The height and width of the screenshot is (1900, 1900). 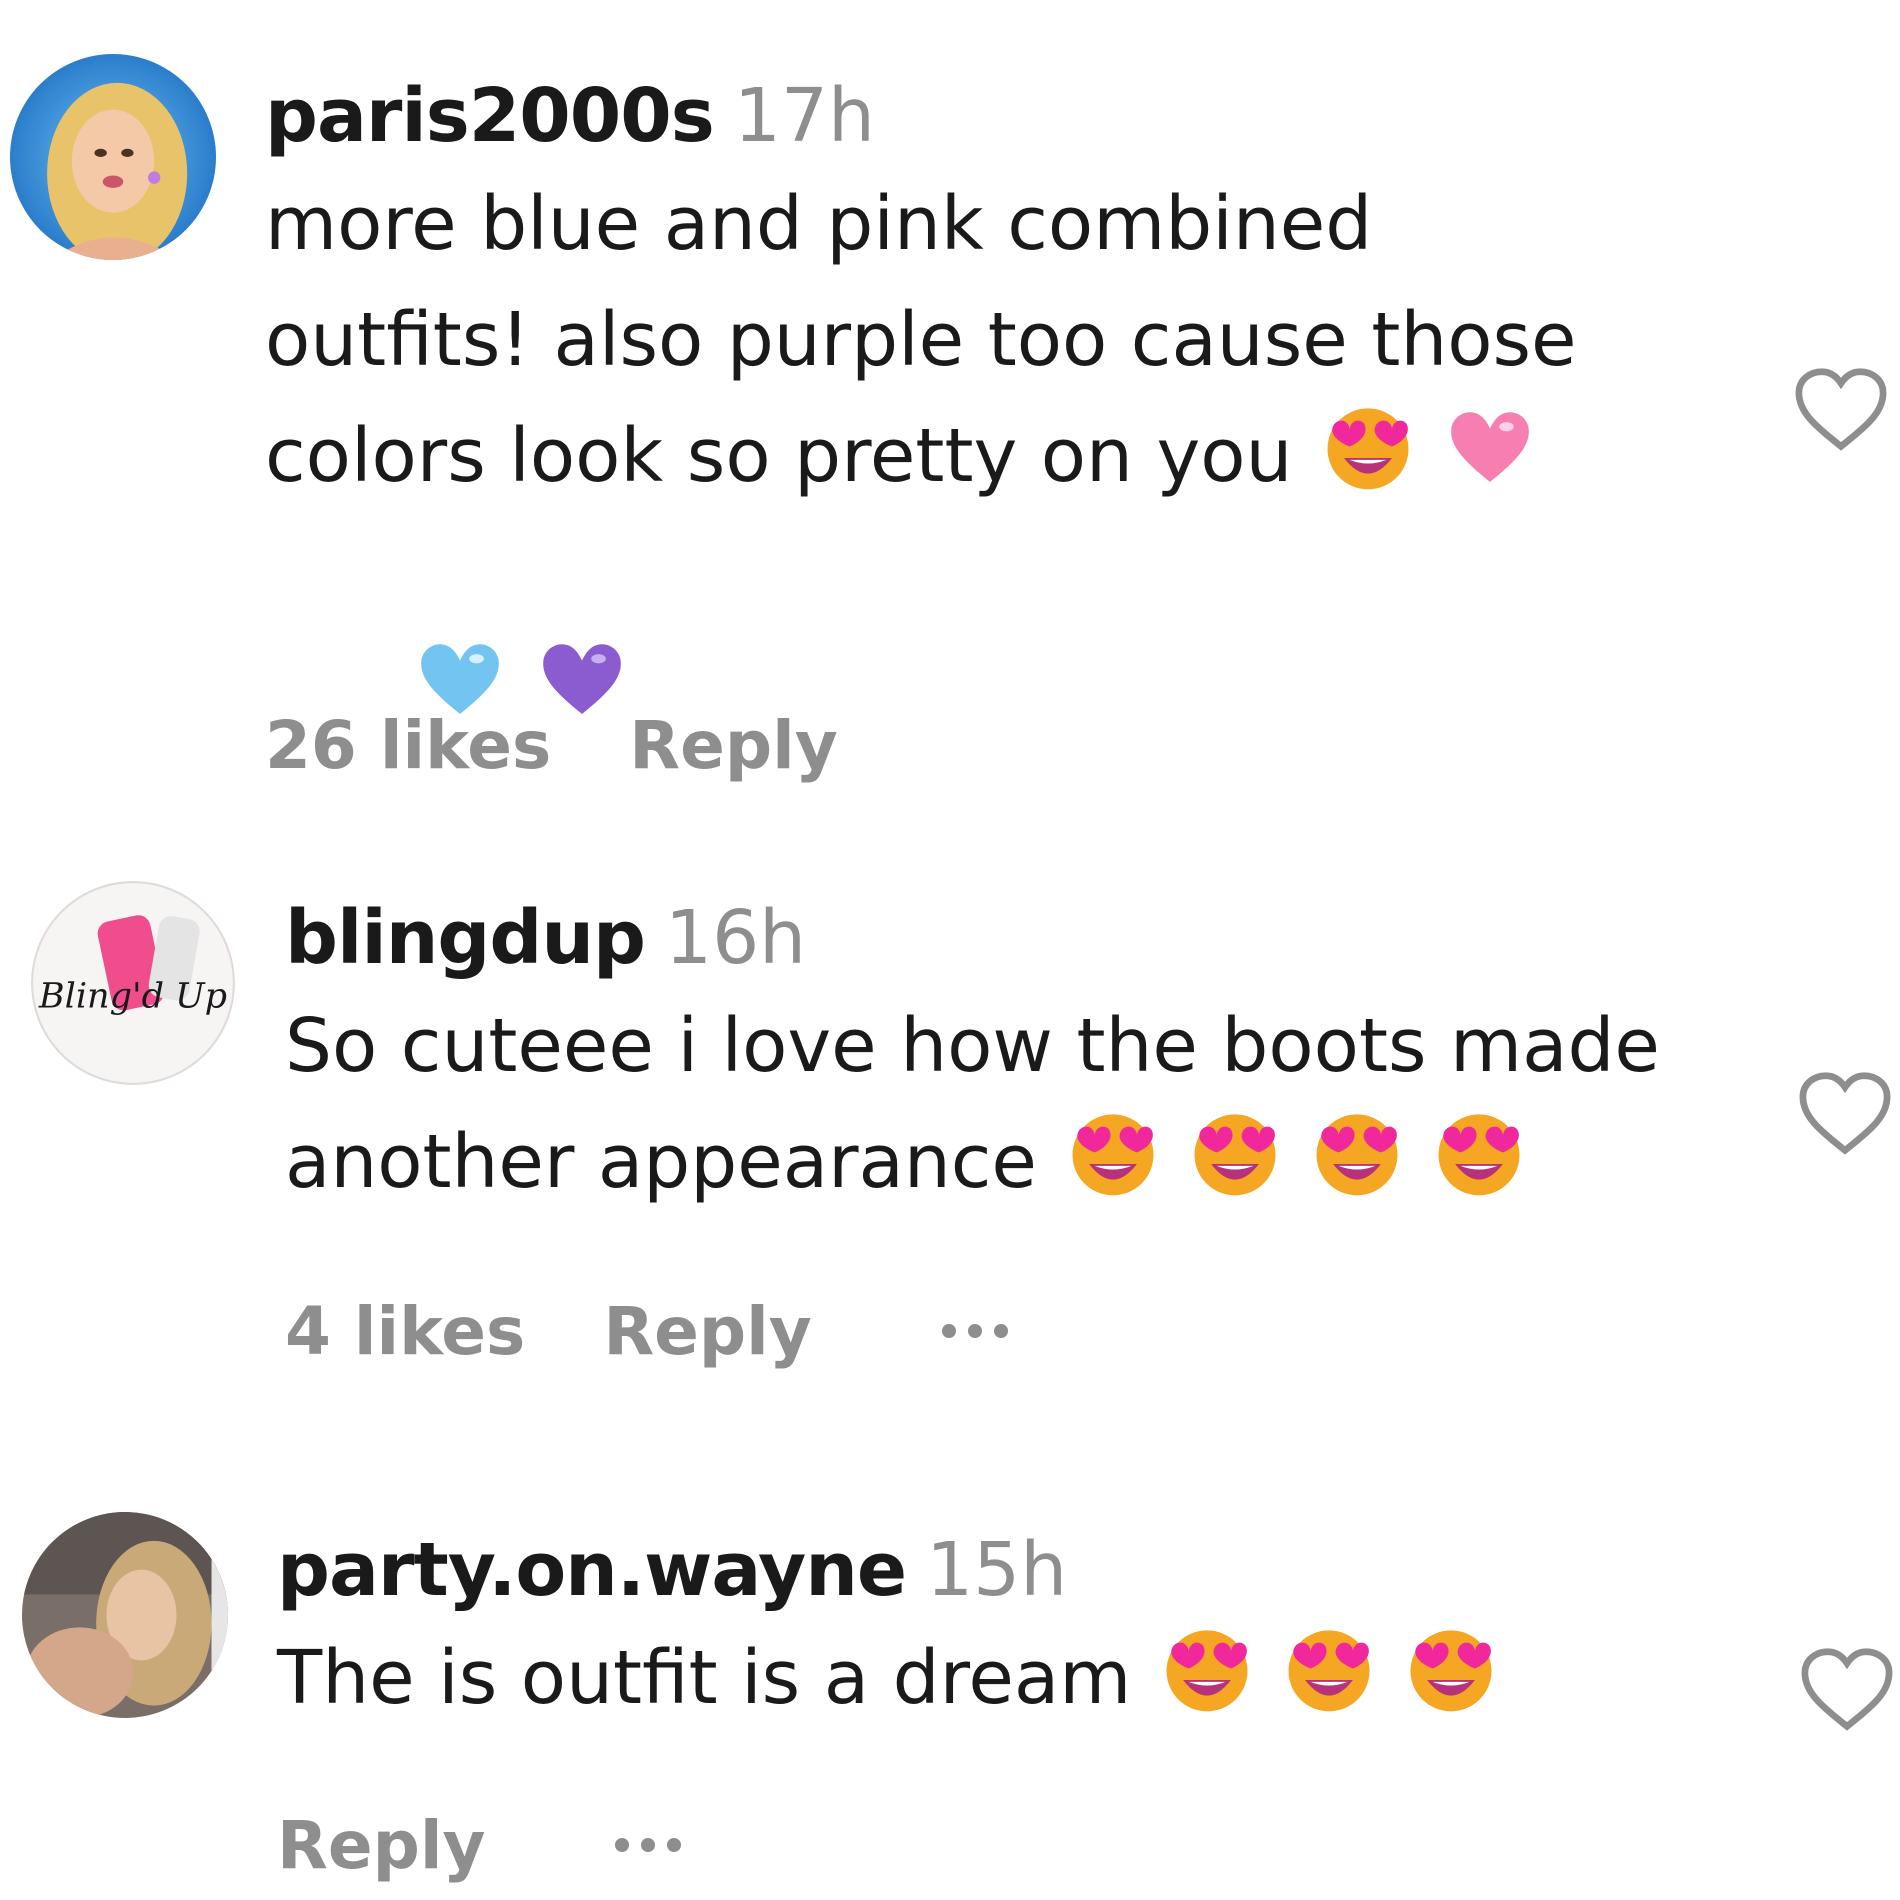 What do you see at coordinates (125, 1615) in the screenshot?
I see `avatar-party-on-wayne` at bounding box center [125, 1615].